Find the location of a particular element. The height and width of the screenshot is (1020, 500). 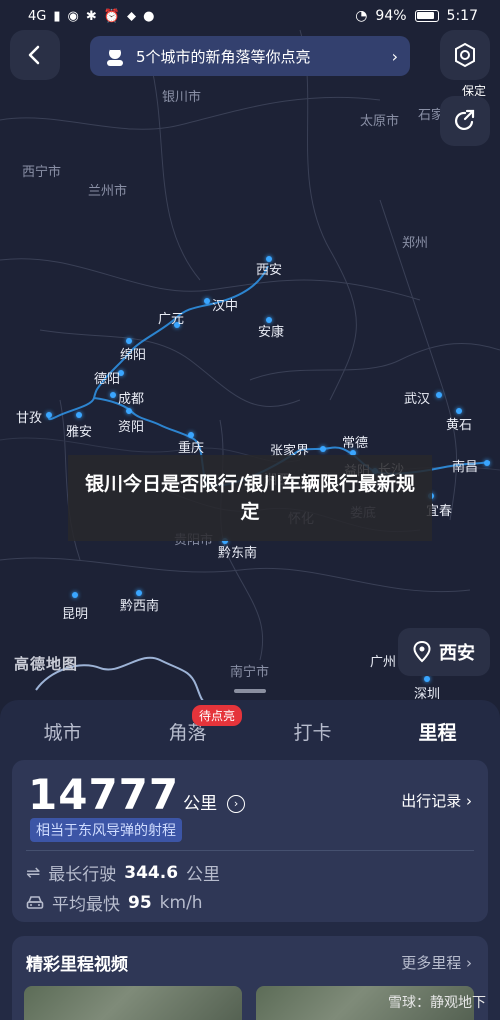

drag-handle is located at coordinates (250, 691).